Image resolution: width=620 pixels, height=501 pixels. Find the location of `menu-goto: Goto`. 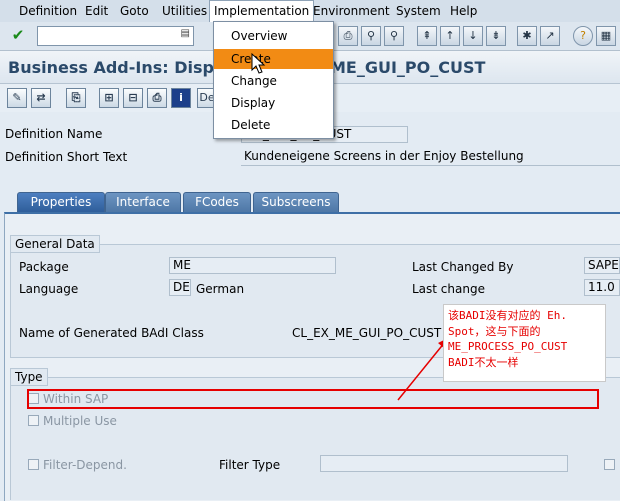

menu-goto: Goto is located at coordinates (134, 11).